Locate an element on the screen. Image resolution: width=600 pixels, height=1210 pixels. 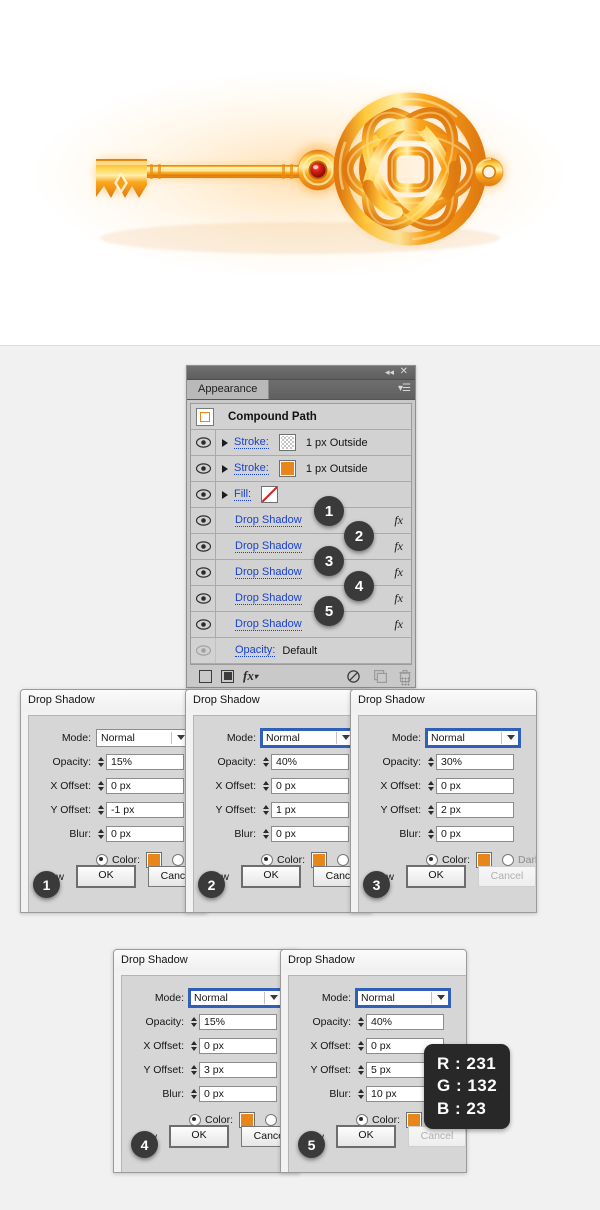
collapse-panel-icon: ◂◂ is located at coordinates (389, 372).